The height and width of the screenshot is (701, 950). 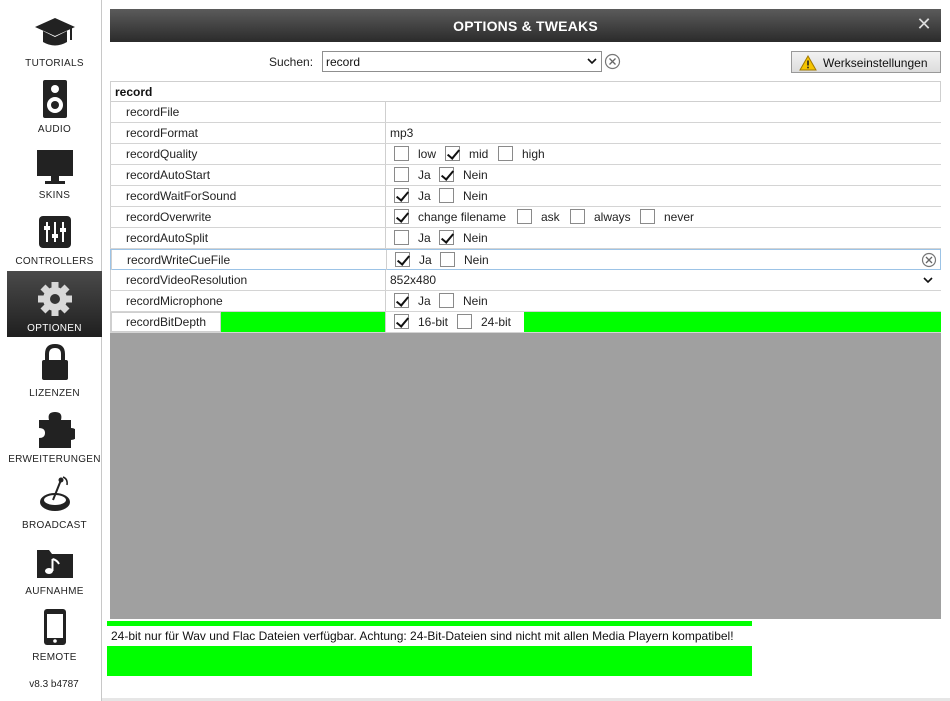 I want to click on gear-icon, so click(x=55, y=299).